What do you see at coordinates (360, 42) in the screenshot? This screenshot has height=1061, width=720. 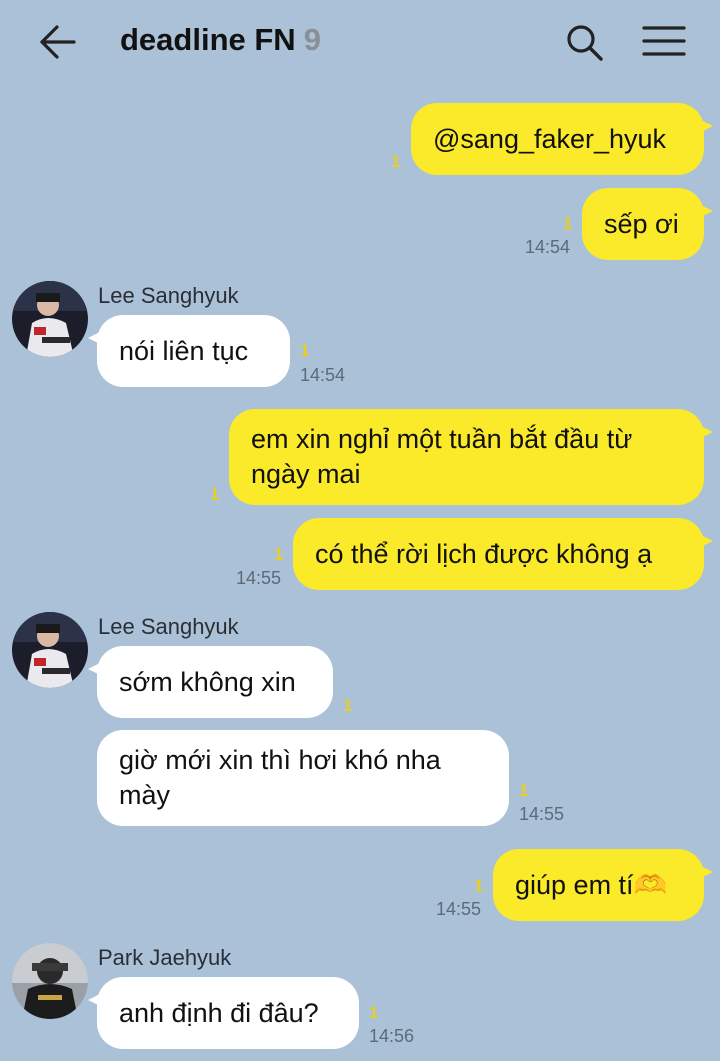 I see `chat-header: deadline FN 9` at bounding box center [360, 42].